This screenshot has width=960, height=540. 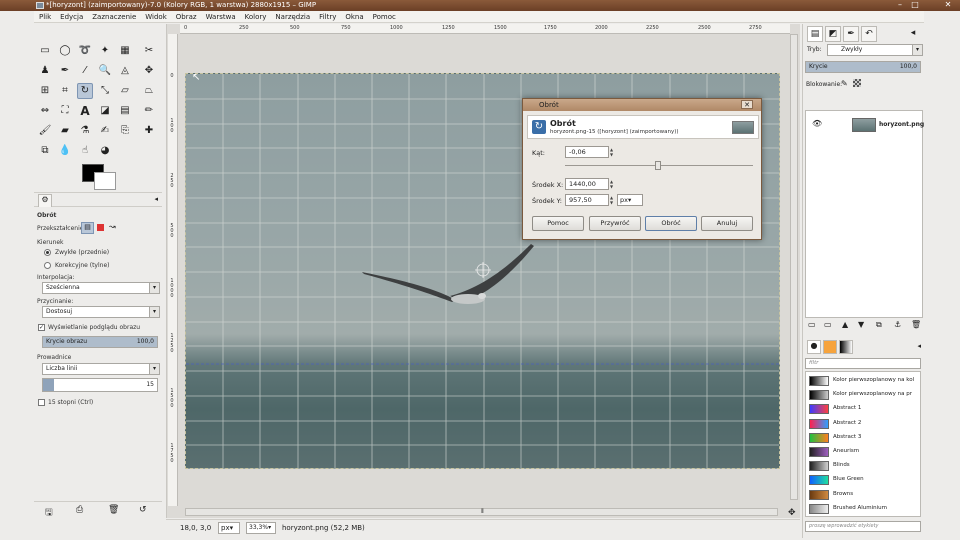 What do you see at coordinates (863, 395) in the screenshot?
I see `gradient-item: Kolor pierwszoplanowy na pr` at bounding box center [863, 395].